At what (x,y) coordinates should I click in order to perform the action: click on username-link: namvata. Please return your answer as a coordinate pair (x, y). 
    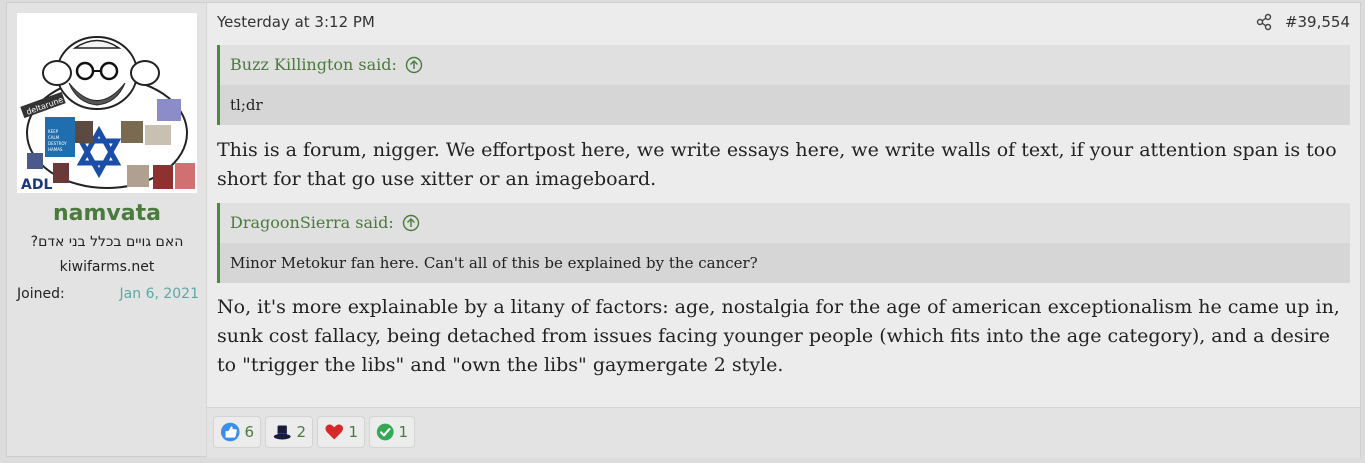
    Looking at the image, I should click on (107, 213).